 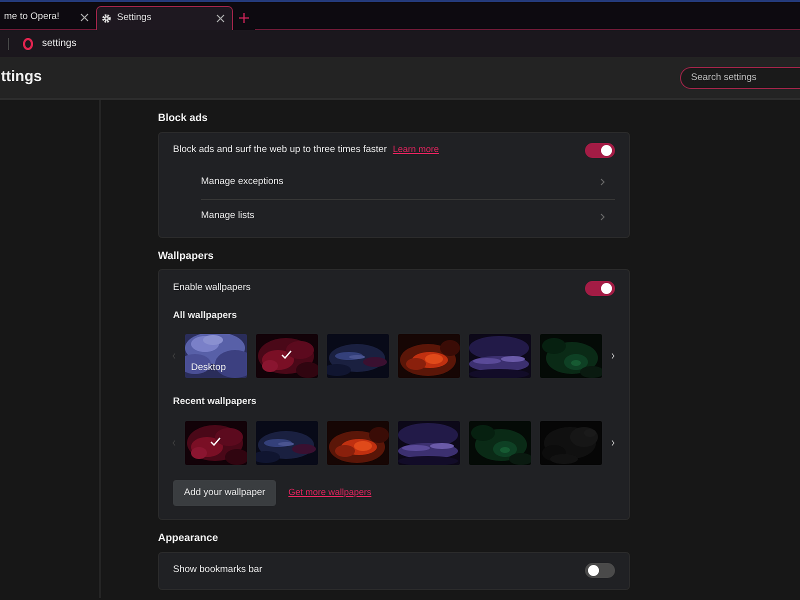 I want to click on setting-label: Show bookmarks bar, so click(x=217, y=570).